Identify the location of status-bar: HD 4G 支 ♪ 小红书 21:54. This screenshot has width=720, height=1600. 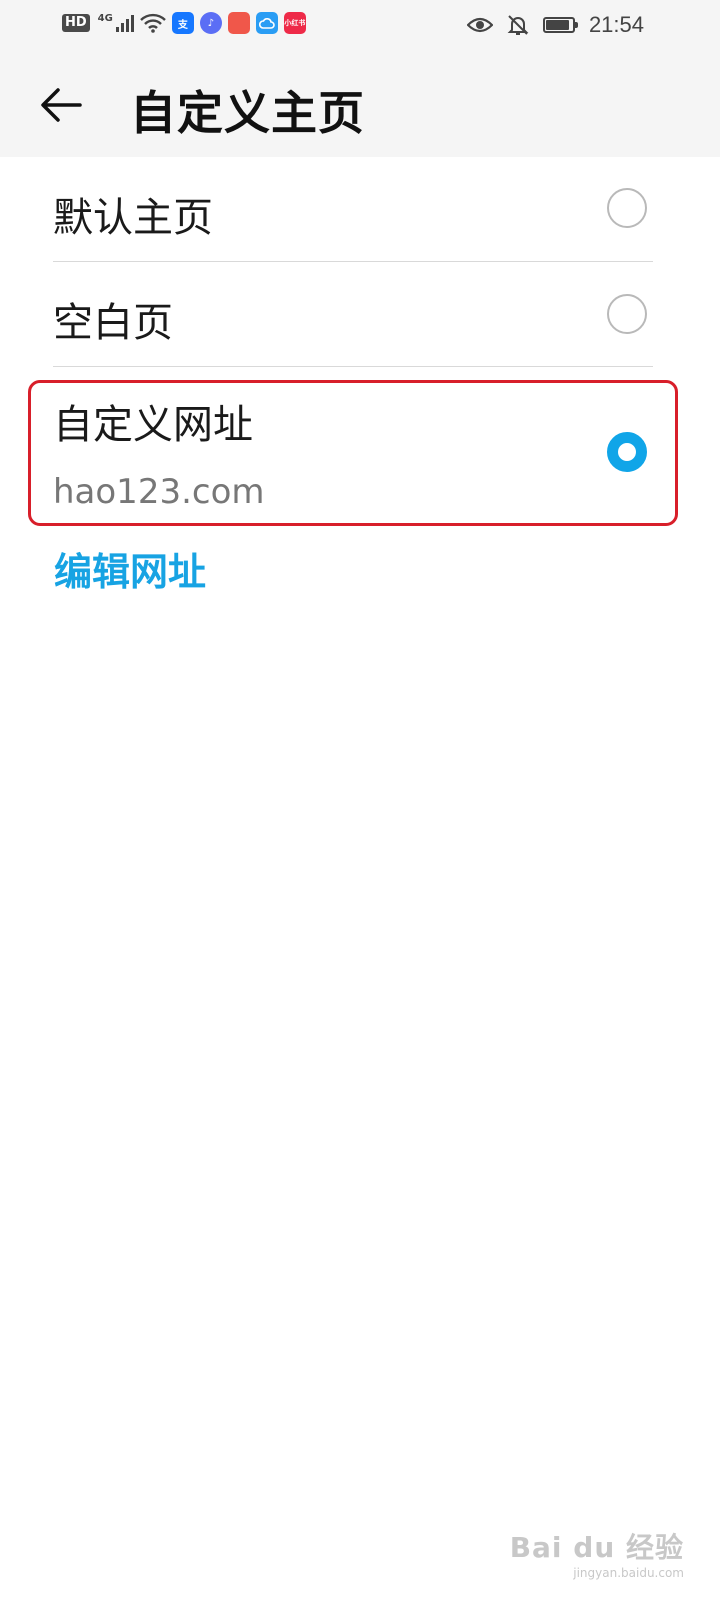
(360, 26).